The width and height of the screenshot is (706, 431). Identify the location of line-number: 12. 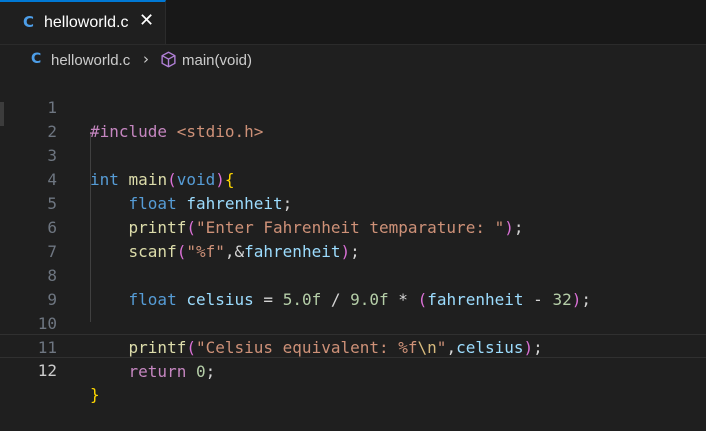
(47, 370).